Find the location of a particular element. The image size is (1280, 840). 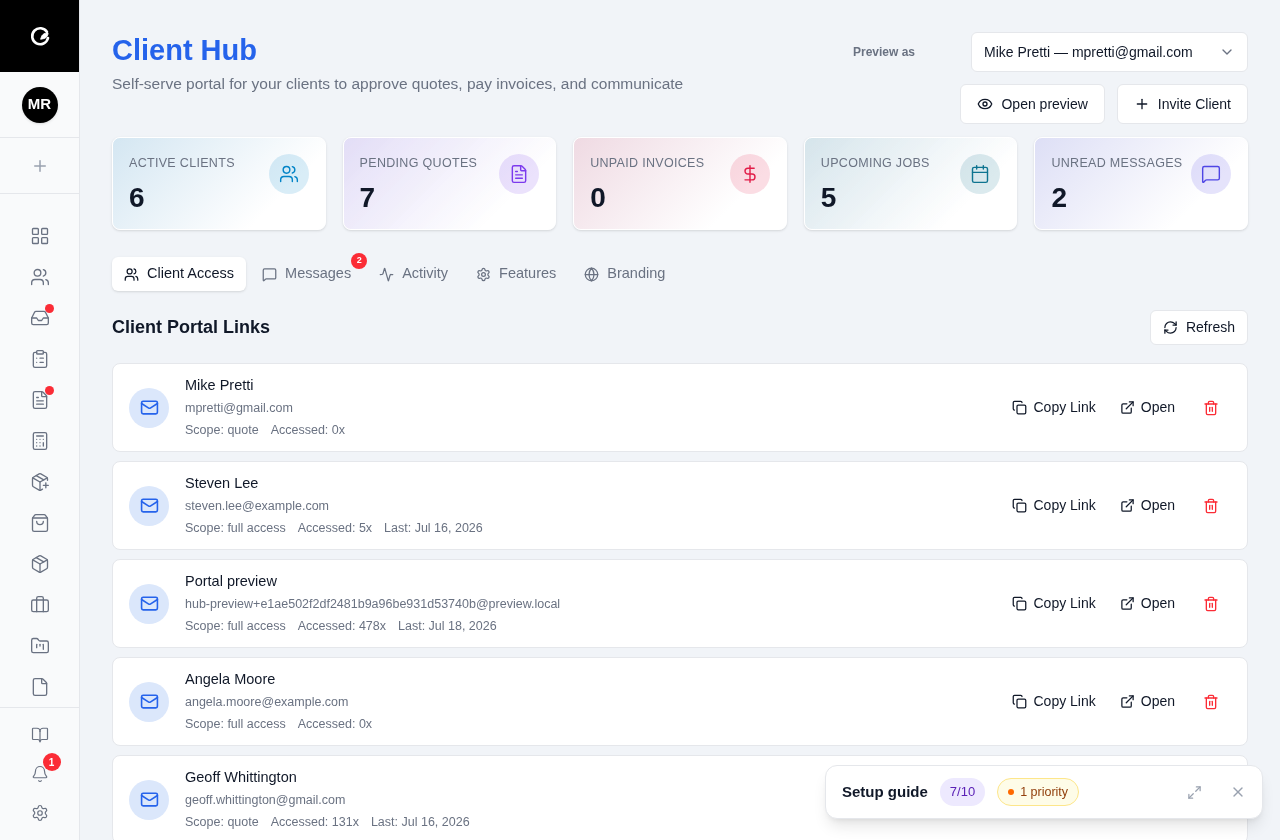

activity-icon is located at coordinates (387, 274).